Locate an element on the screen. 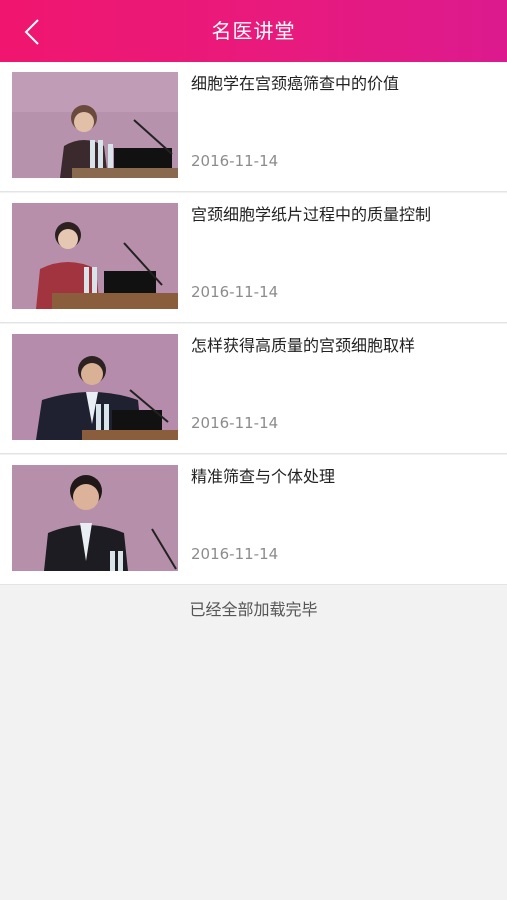 This screenshot has height=900, width=507. lecture-item: 宫颈细胞学纸片过程中的质量控制 2016-11-14 is located at coordinates (253, 258).